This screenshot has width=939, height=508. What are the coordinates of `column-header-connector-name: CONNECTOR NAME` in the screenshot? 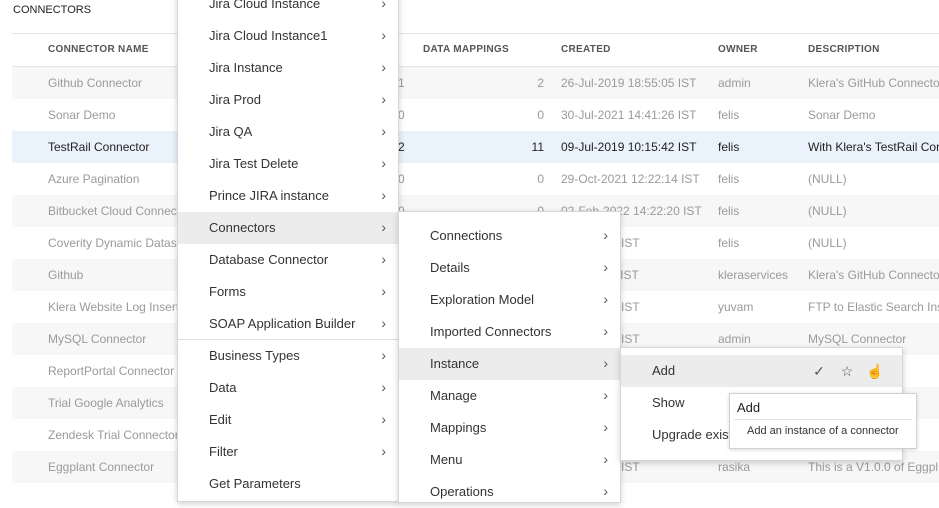 It's located at (98, 49).